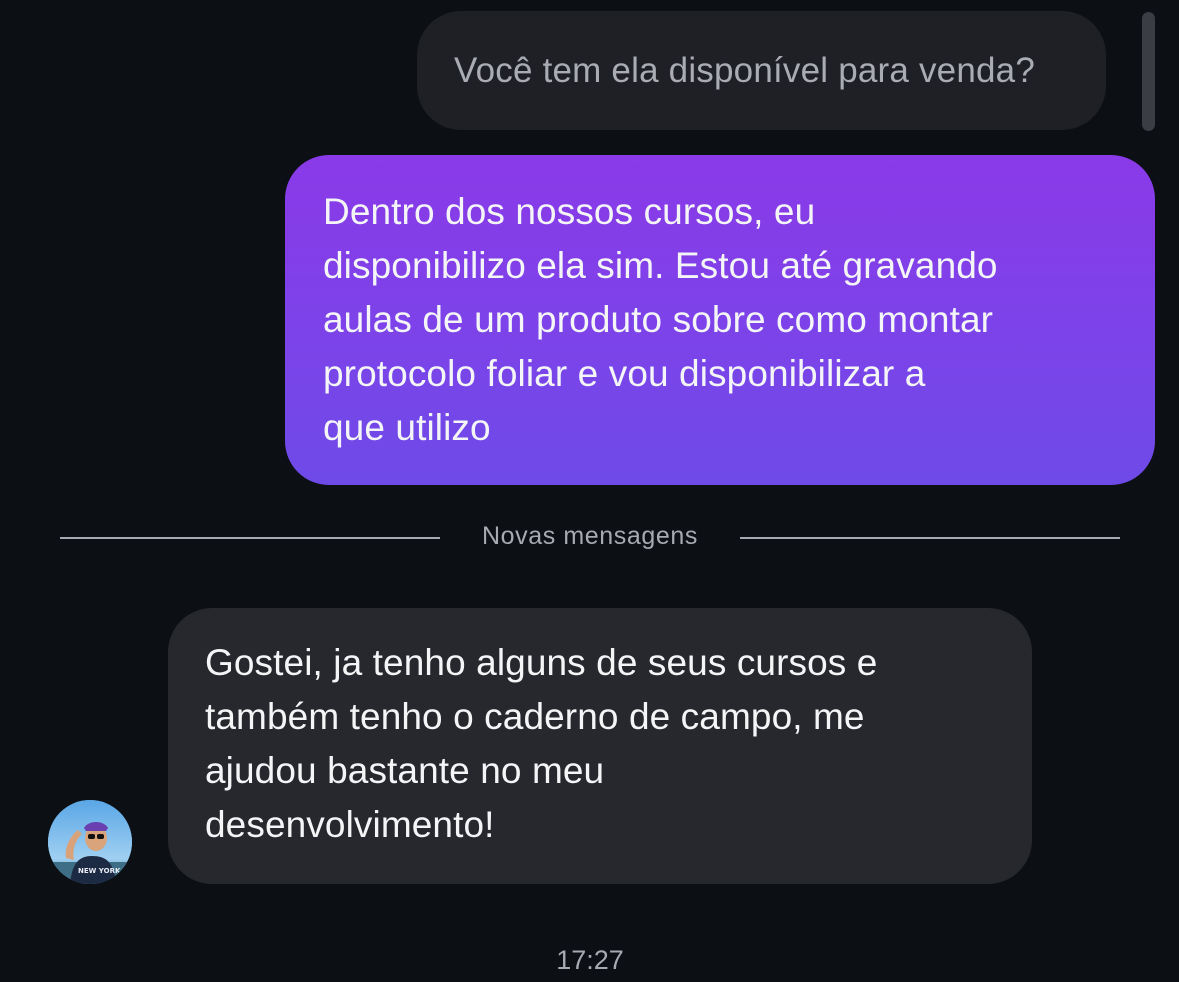 The height and width of the screenshot is (982, 1179). What do you see at coordinates (405, 770) in the screenshot?
I see `incoming-message-line: ajudou bastante no meu` at bounding box center [405, 770].